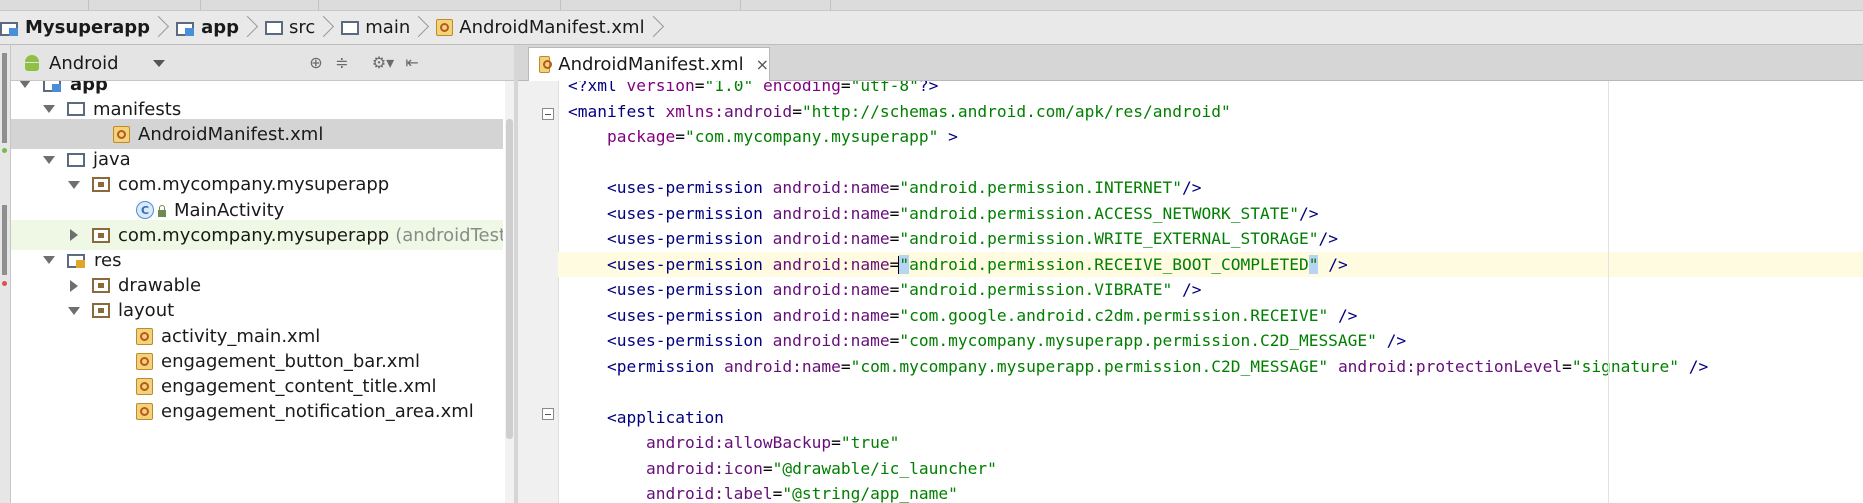 This screenshot has height=503, width=1863. Describe the element at coordinates (904, 264) in the screenshot. I see `code-token: "` at that location.